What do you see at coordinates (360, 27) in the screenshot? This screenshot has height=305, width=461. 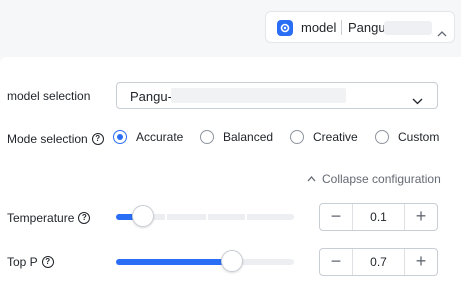 I see `model-switcher: model Pangu-` at bounding box center [360, 27].